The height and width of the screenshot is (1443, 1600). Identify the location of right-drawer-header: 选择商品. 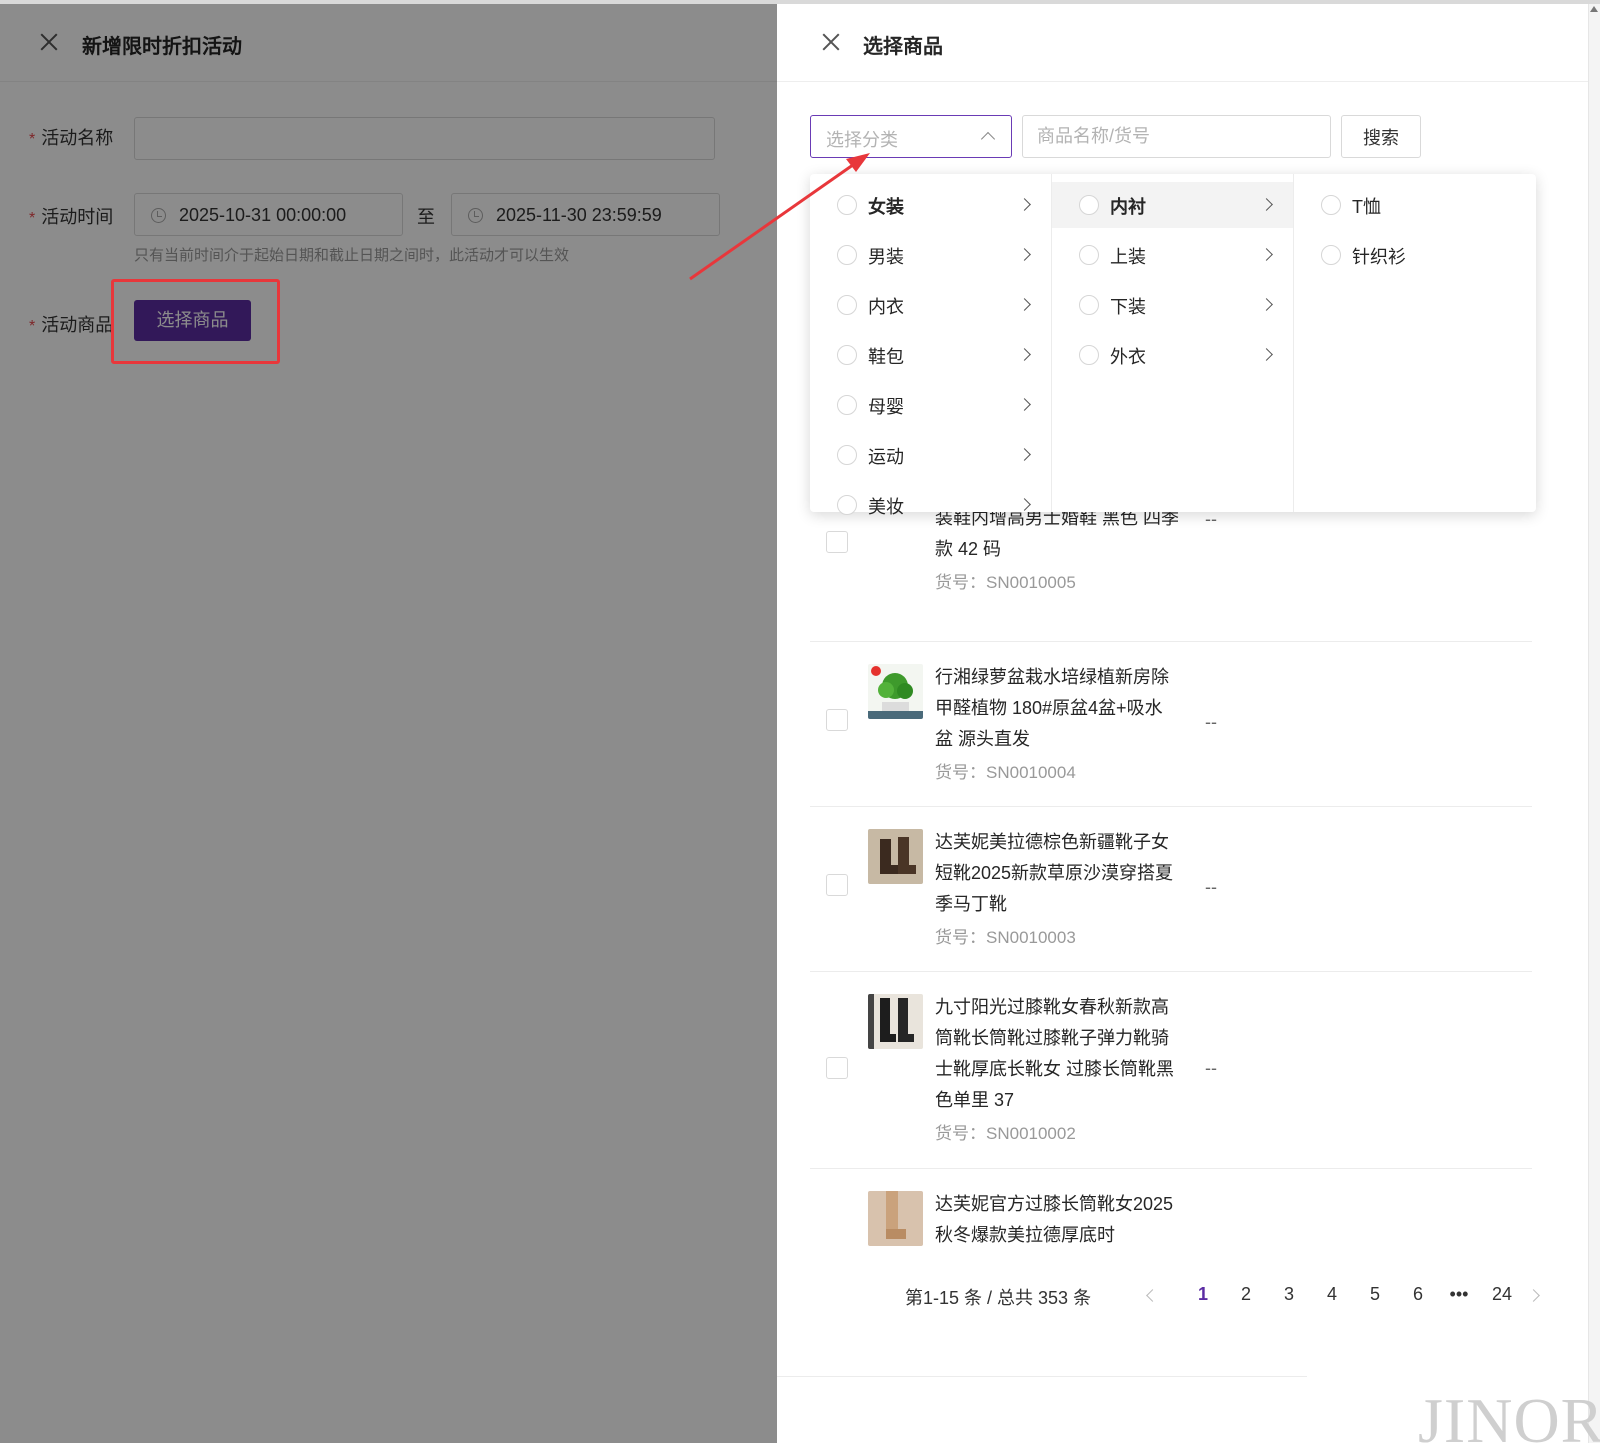
(1188, 41).